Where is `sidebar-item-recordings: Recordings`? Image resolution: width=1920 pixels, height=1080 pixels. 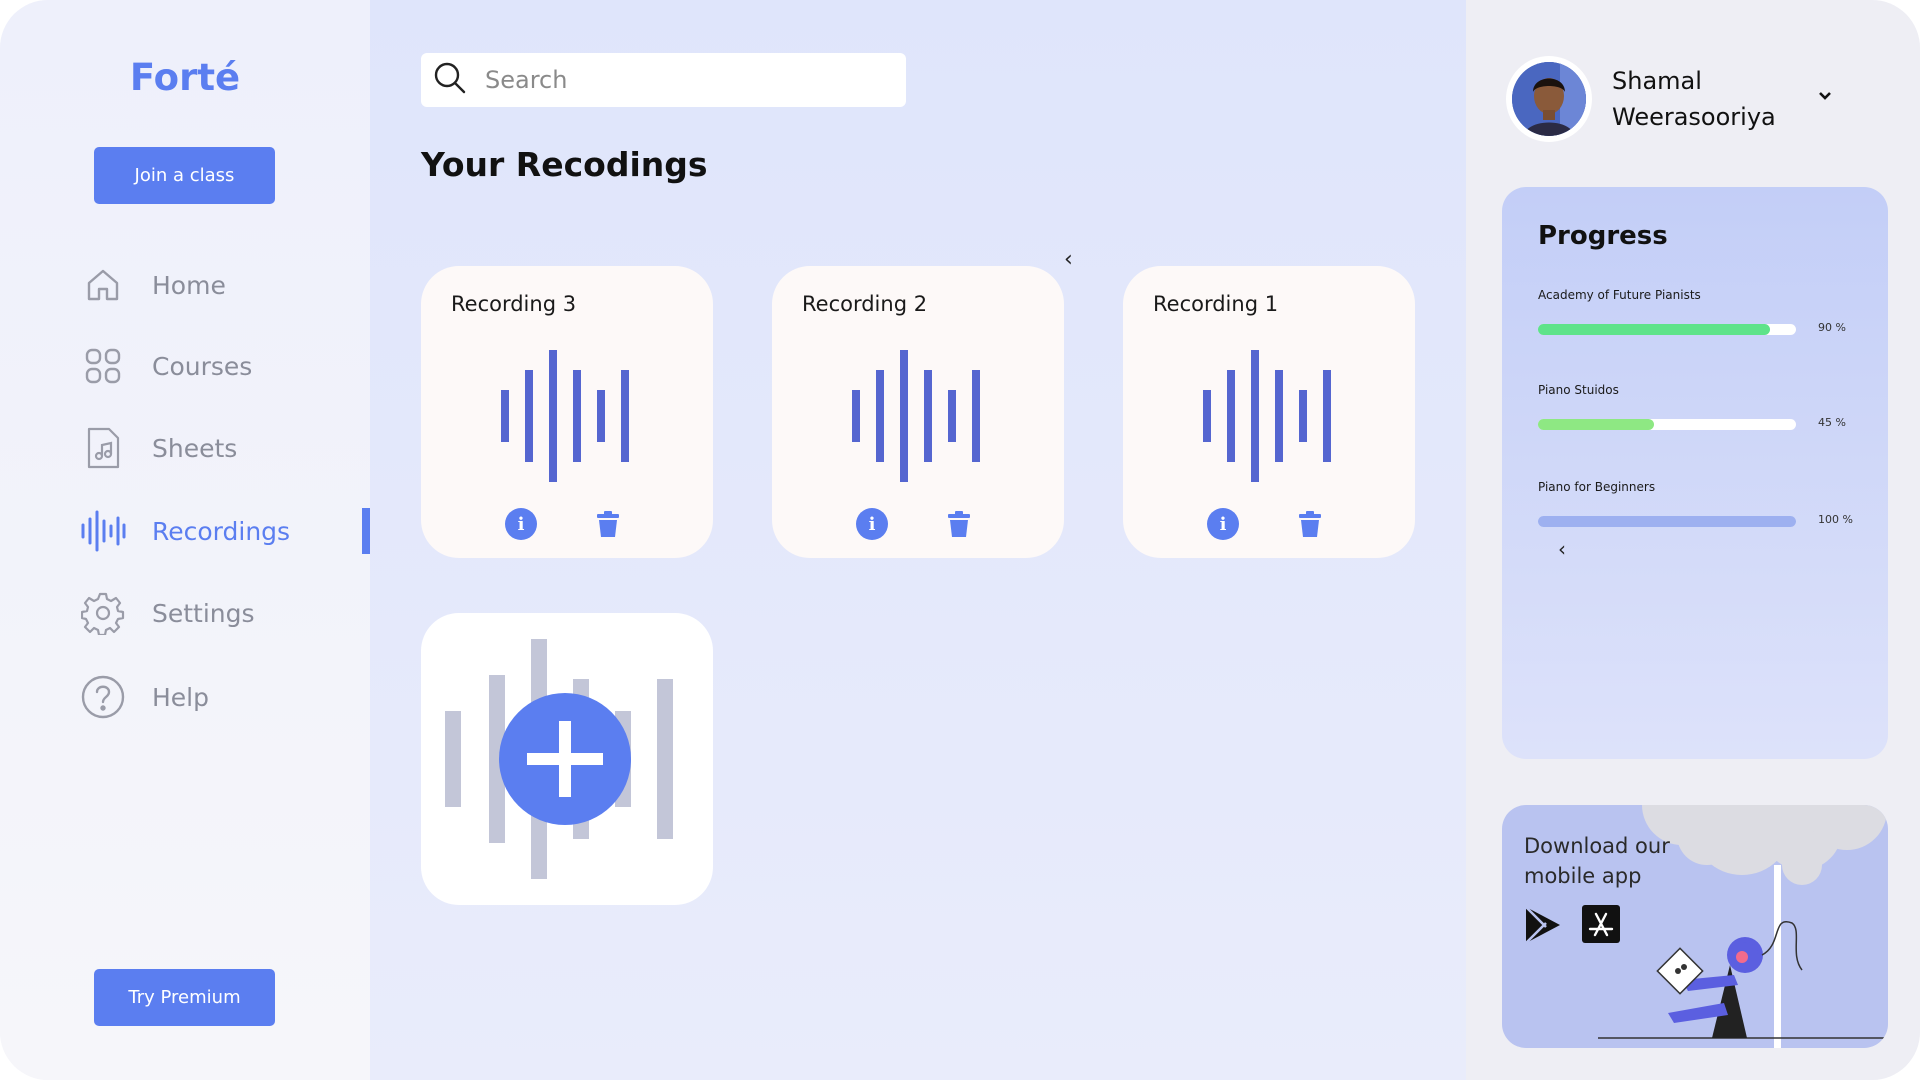
sidebar-item-recordings: Recordings is located at coordinates (225, 531).